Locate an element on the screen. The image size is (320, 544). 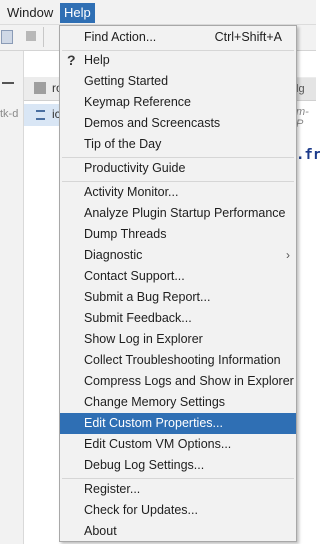
menu-item-change-memory-settings: Change Memory Settings is located at coordinates (178, 402).